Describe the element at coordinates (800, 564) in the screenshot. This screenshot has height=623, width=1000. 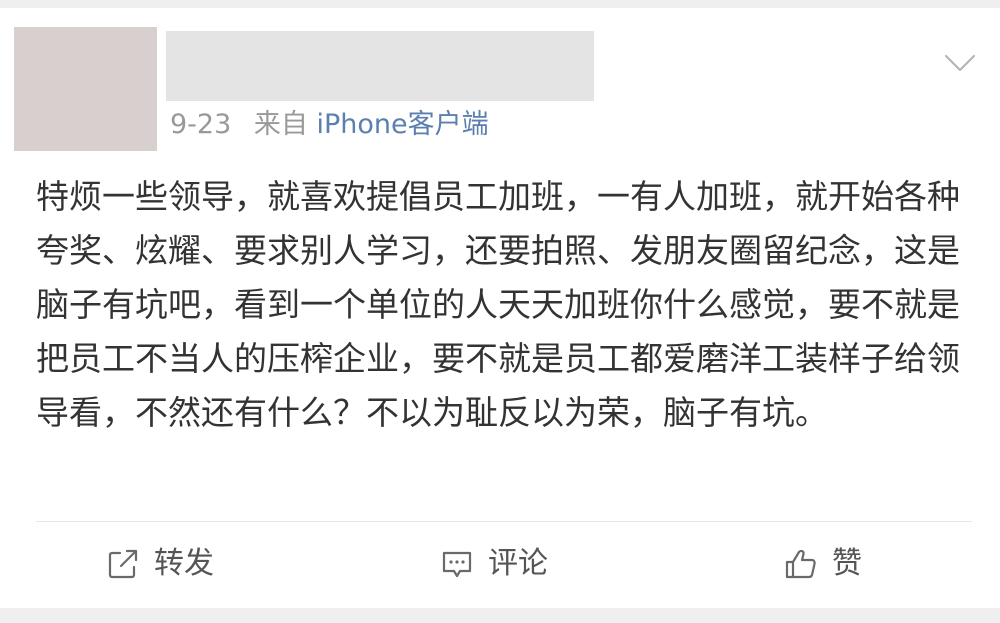
I see `thumbs-up-icon` at that location.